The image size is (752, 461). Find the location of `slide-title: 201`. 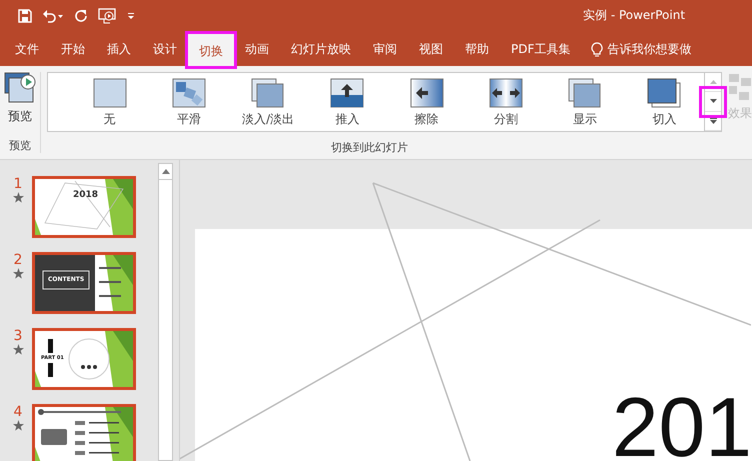

slide-title: 201 is located at coordinates (682, 423).